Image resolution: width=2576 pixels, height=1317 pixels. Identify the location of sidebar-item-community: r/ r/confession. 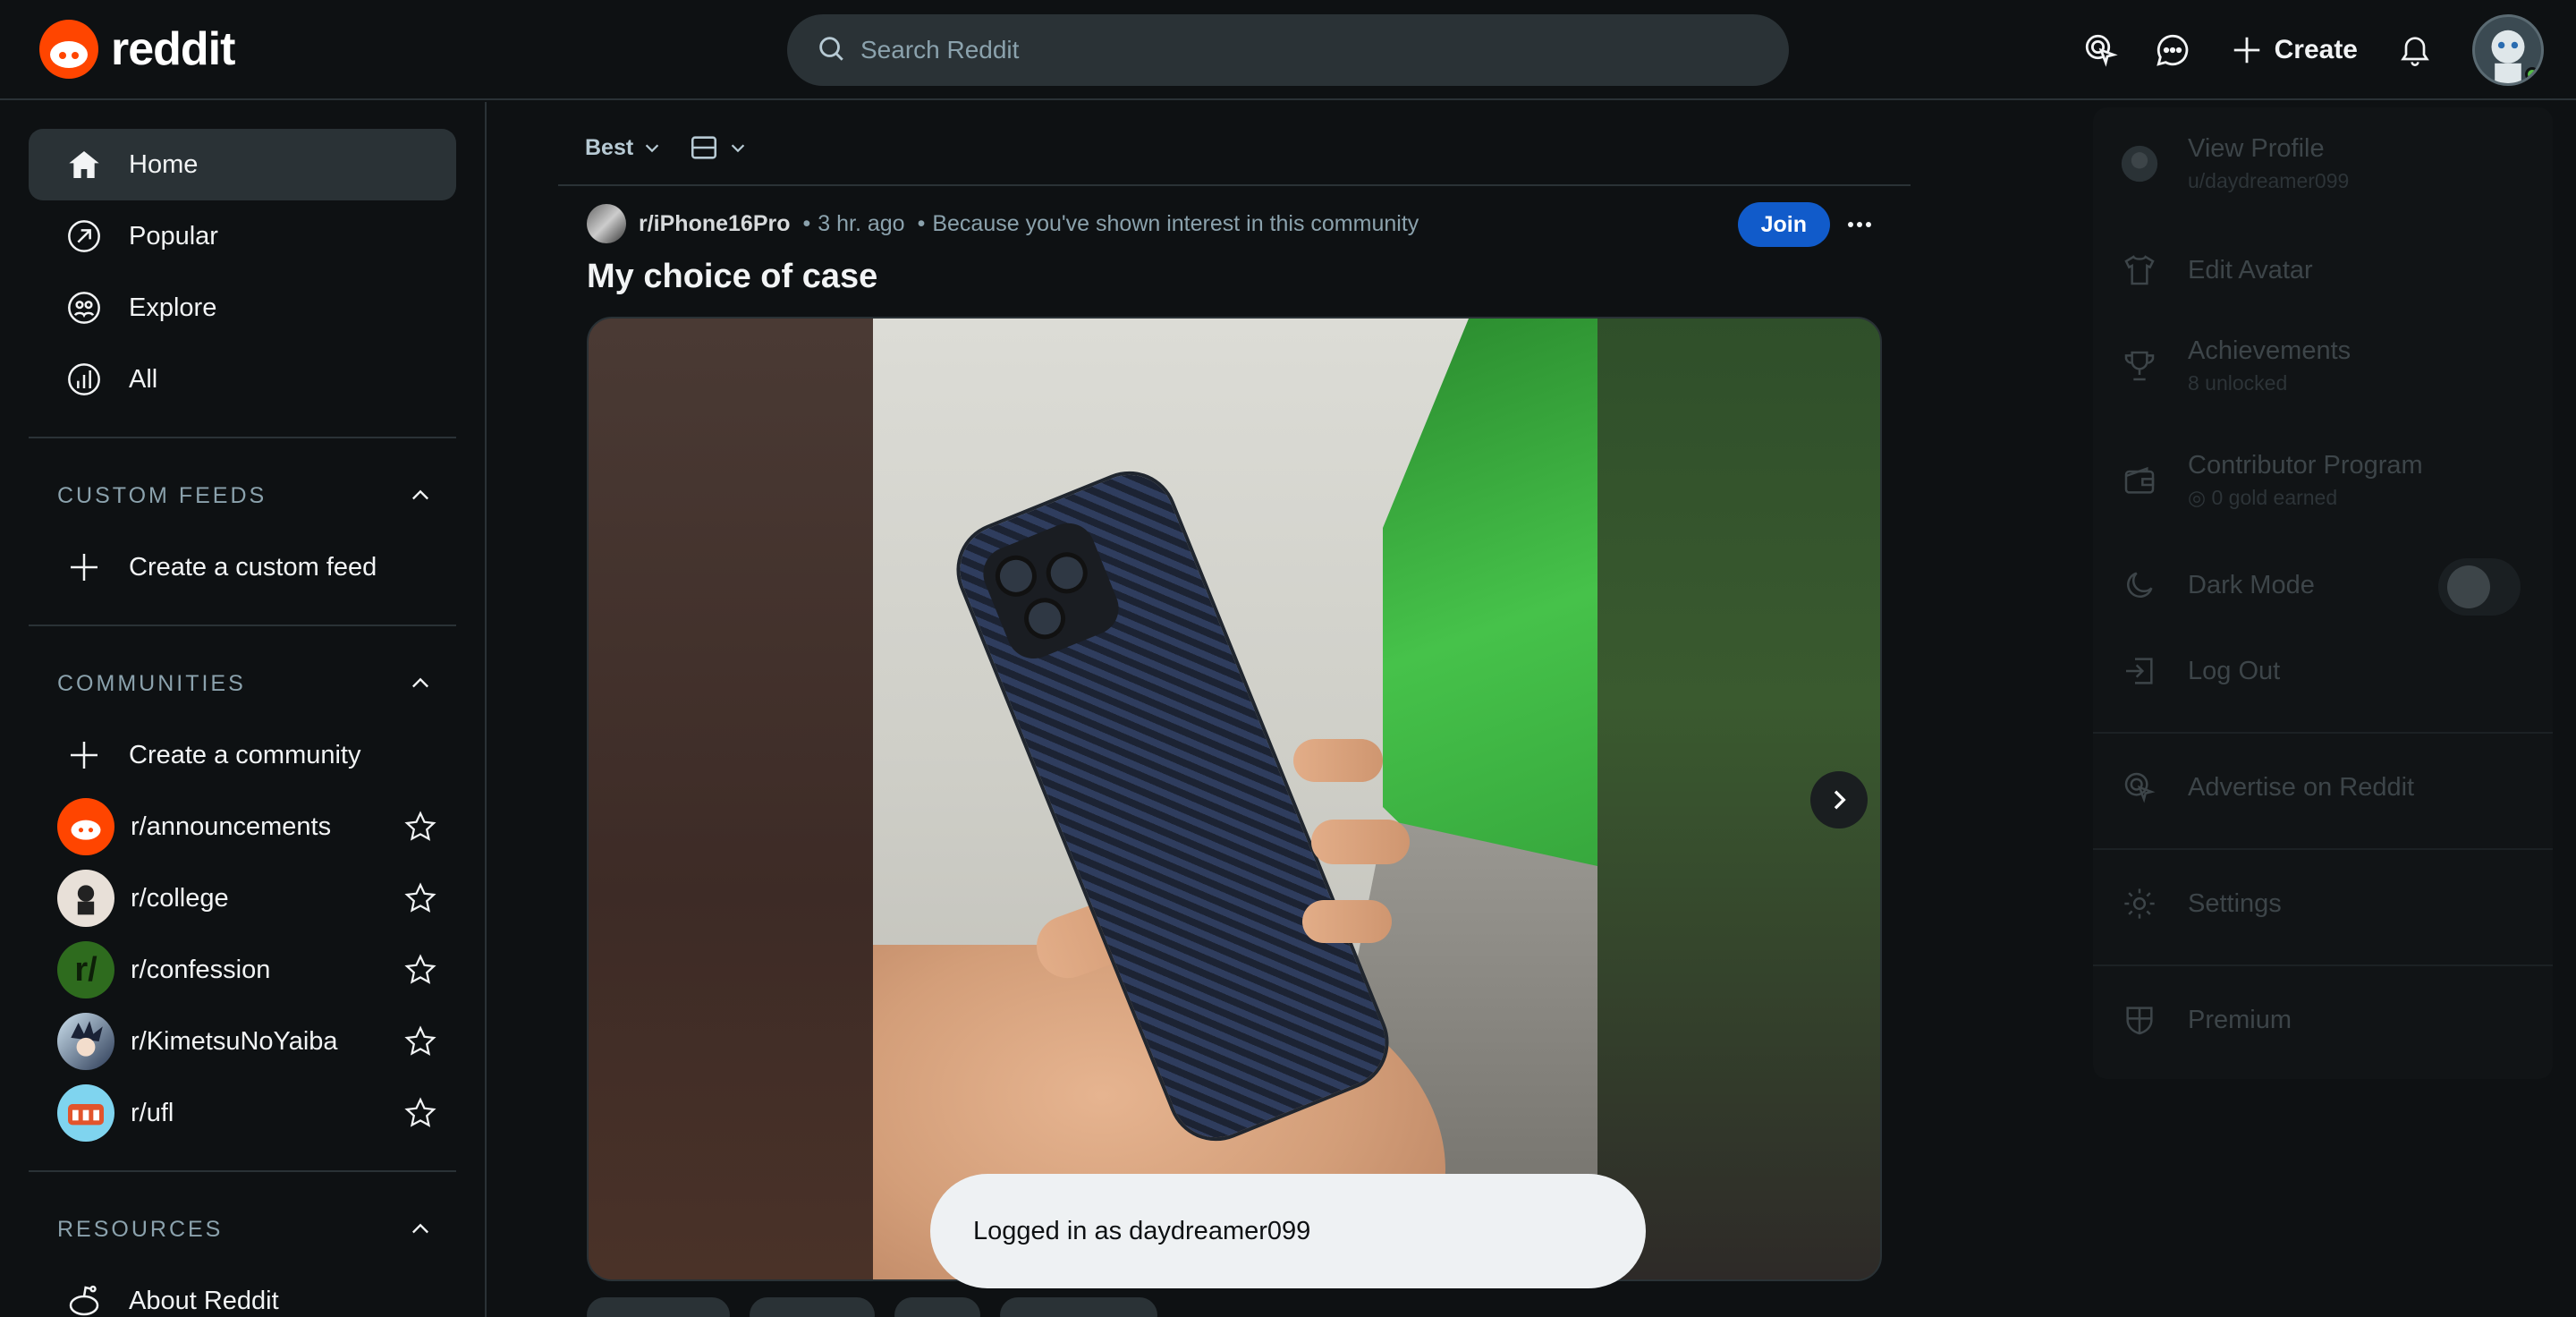
(242, 970).